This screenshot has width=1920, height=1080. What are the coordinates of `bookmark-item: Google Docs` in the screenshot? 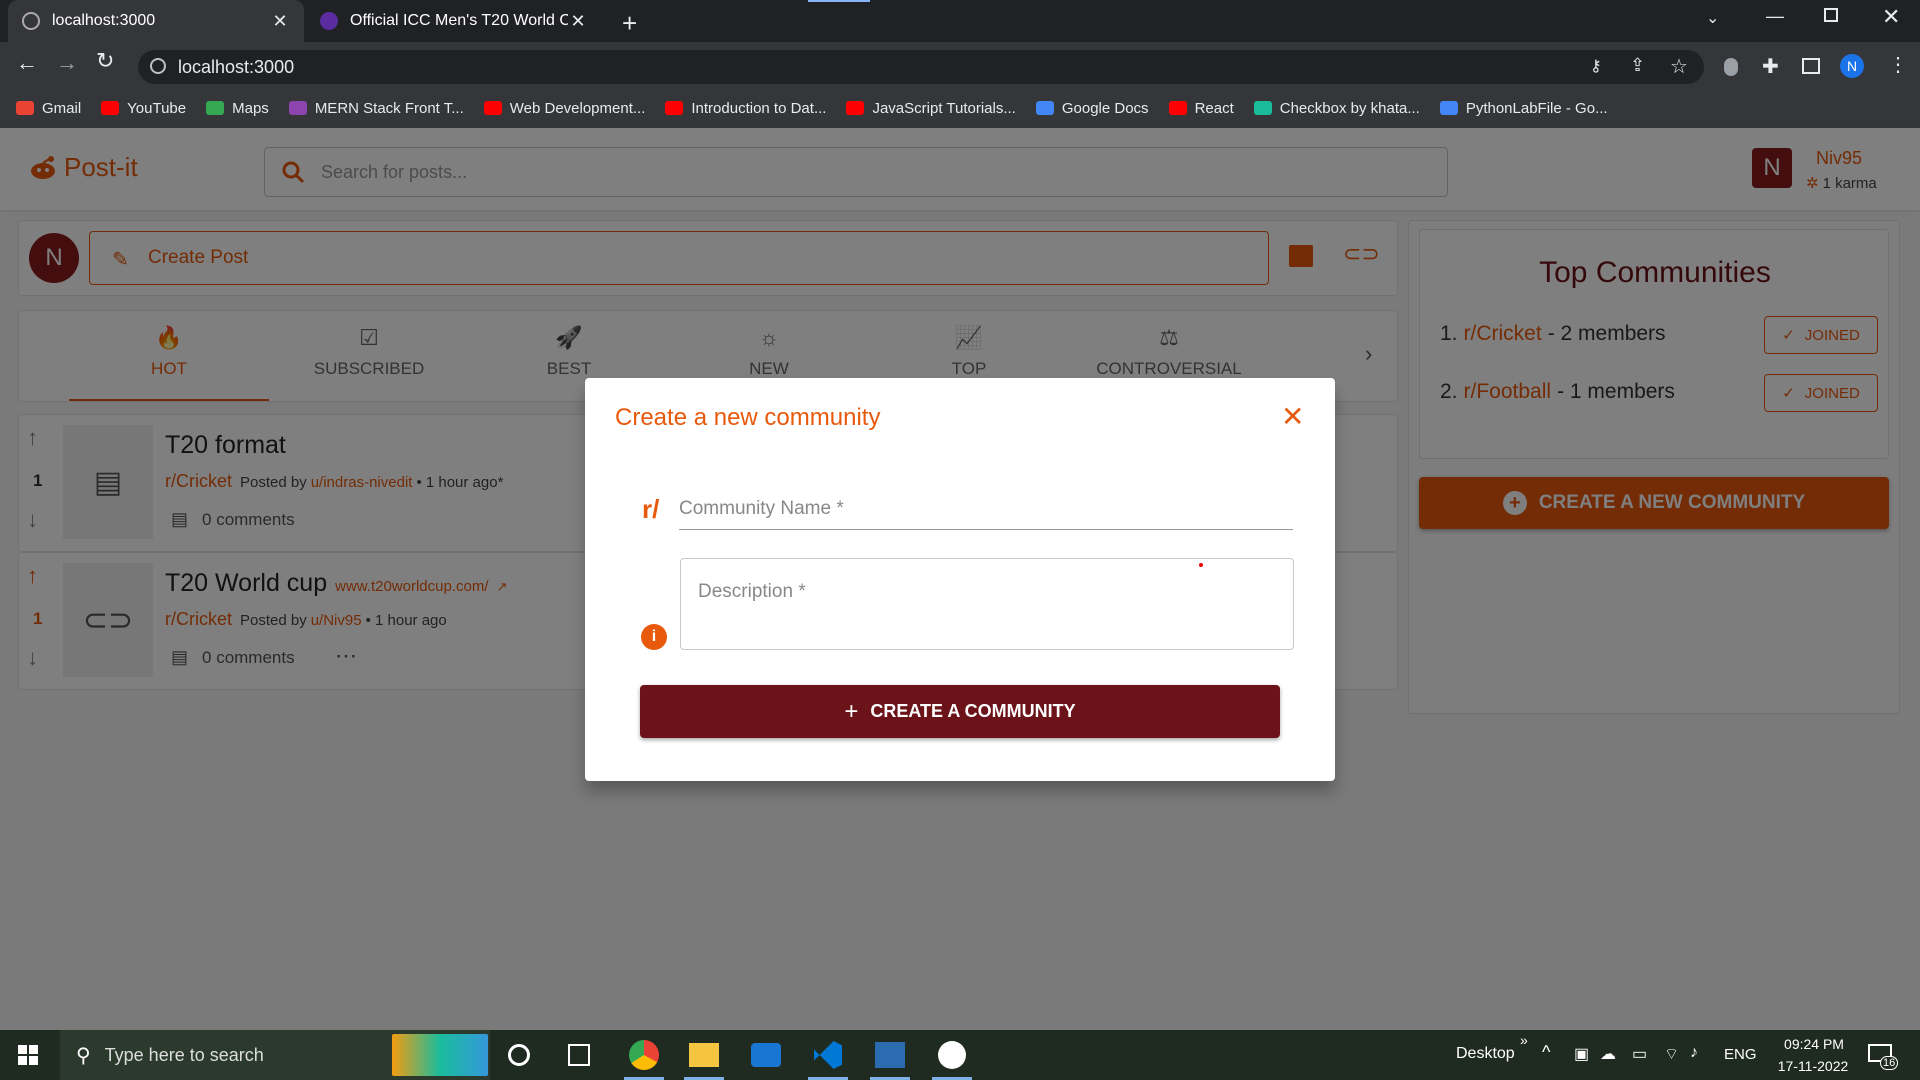 It's located at (1092, 108).